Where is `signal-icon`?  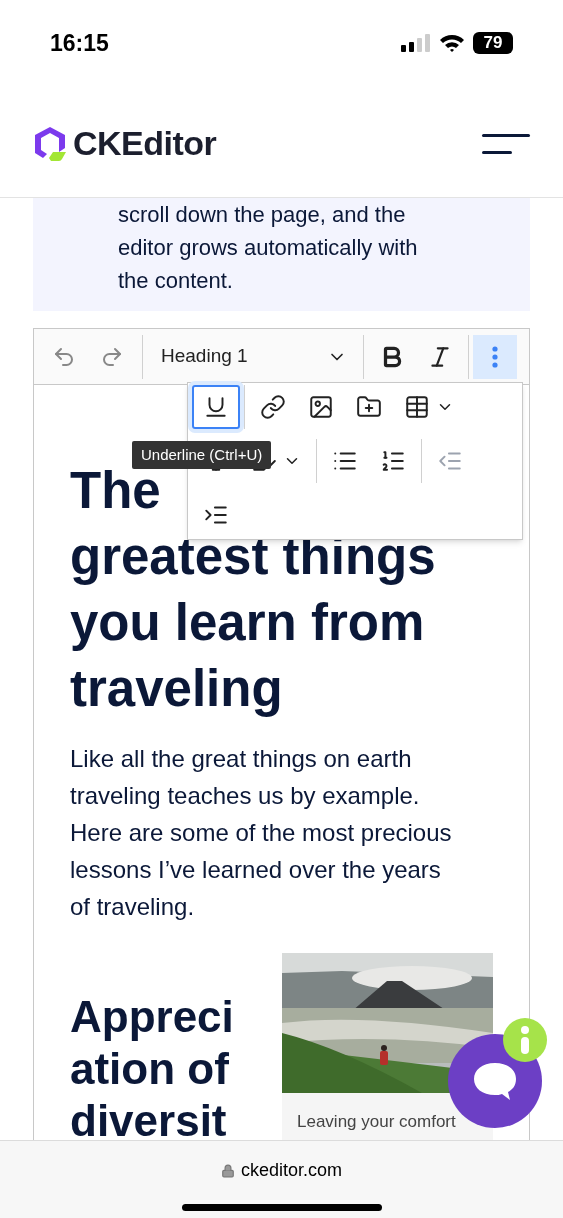 signal-icon is located at coordinates (416, 43).